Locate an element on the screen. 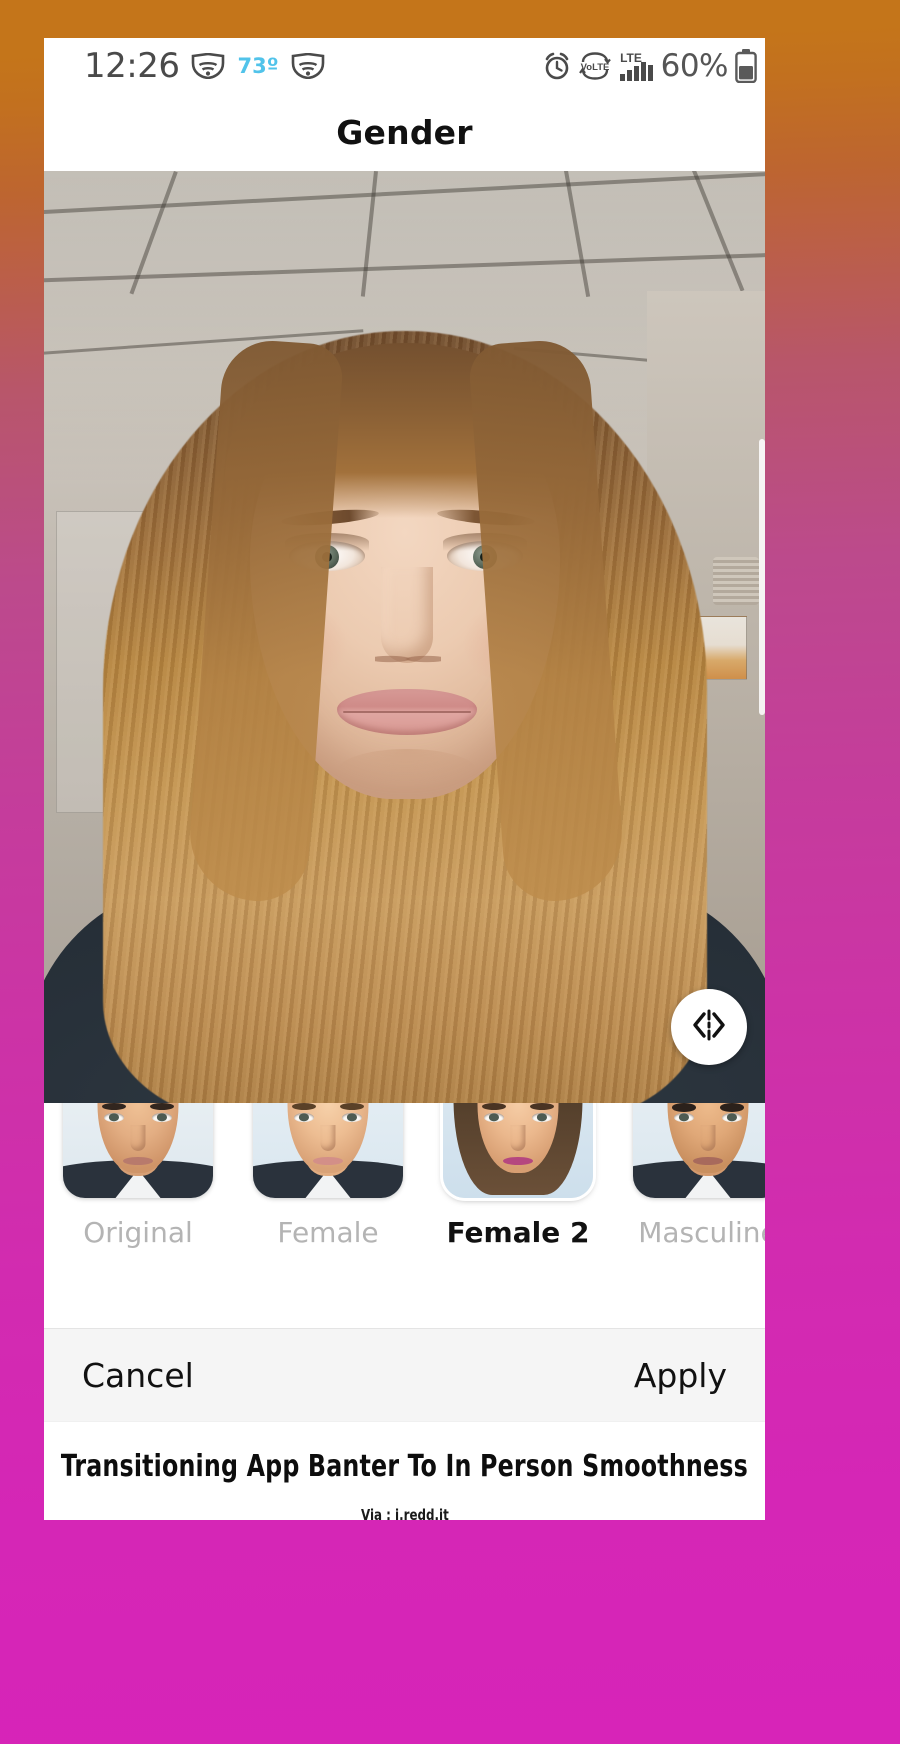 Image resolution: width=900 pixels, height=1744 pixels. style-option-original: Original is located at coordinates (138, 1176).